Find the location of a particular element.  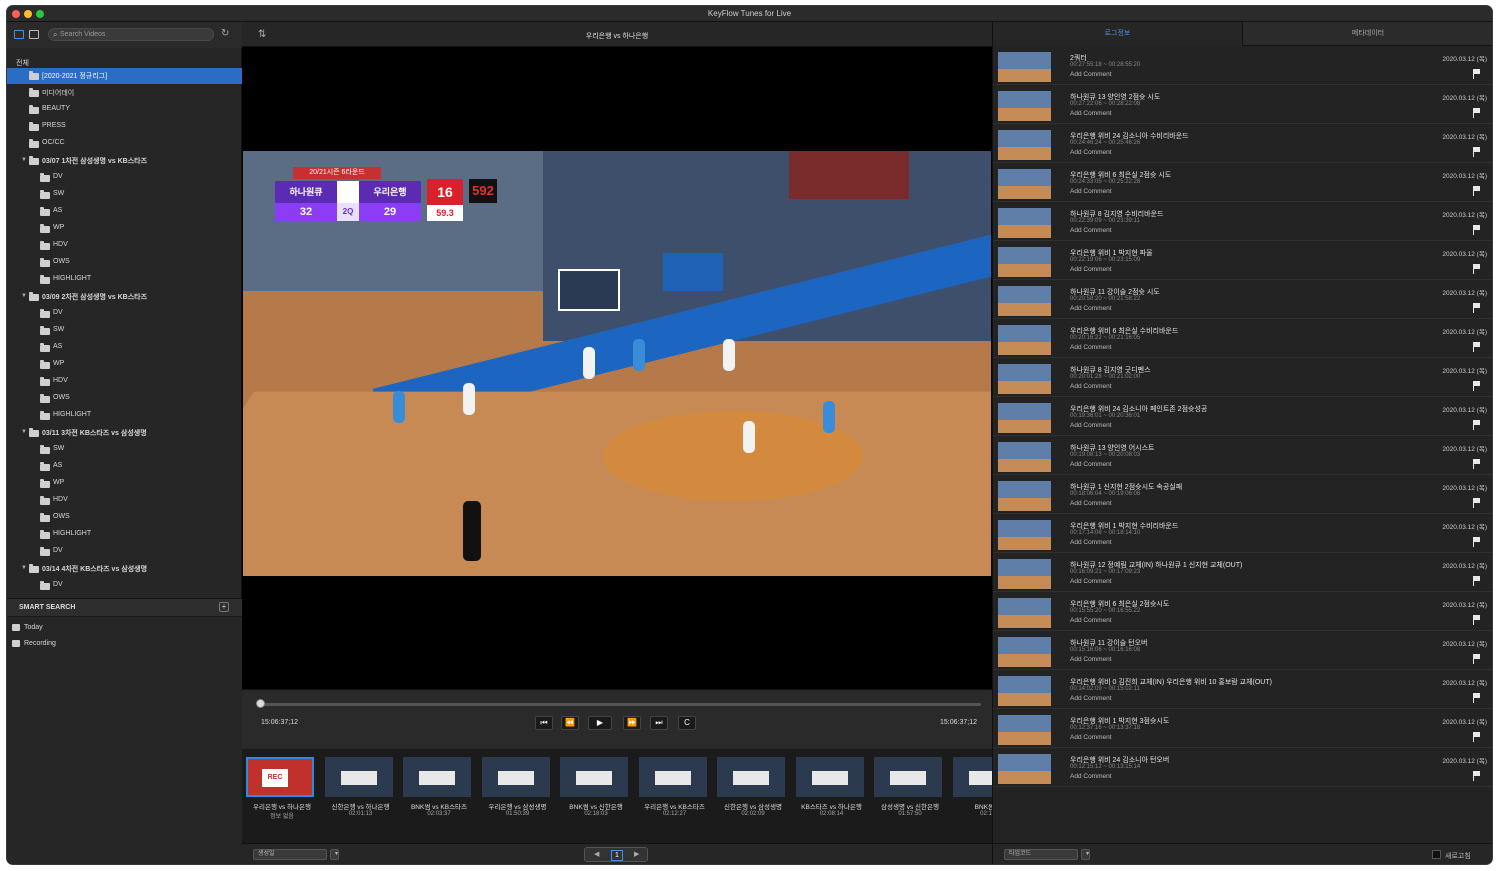

clip-thumbnail: 우리은행 vs 삼성생명 01:50:39 is located at coordinates (517, 787).